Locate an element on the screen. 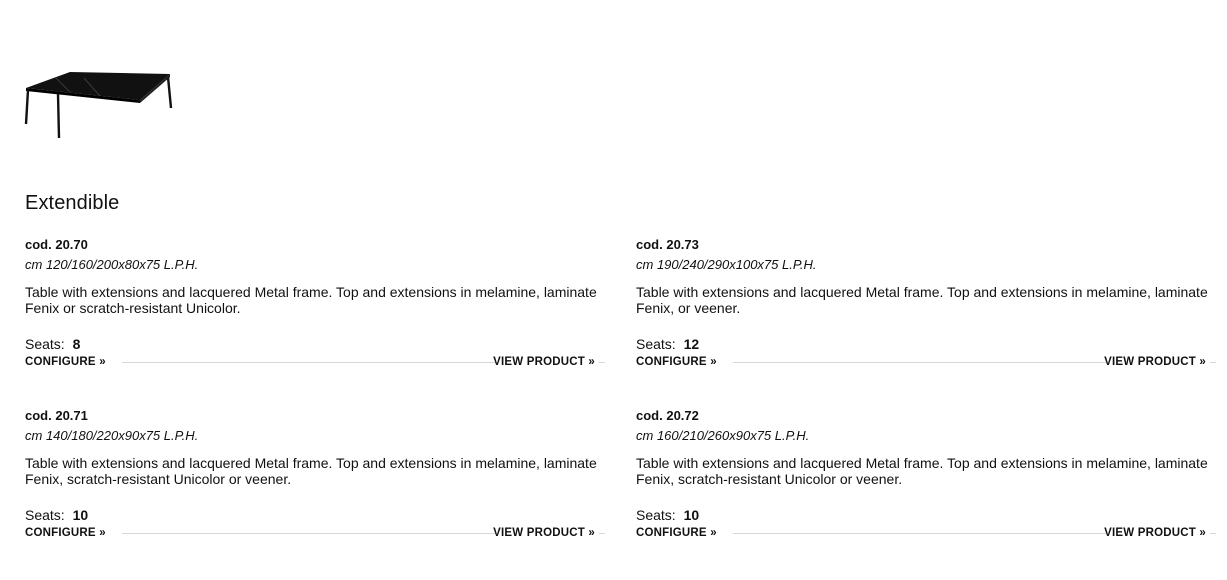  extendible-table-illustration is located at coordinates (98, 105).